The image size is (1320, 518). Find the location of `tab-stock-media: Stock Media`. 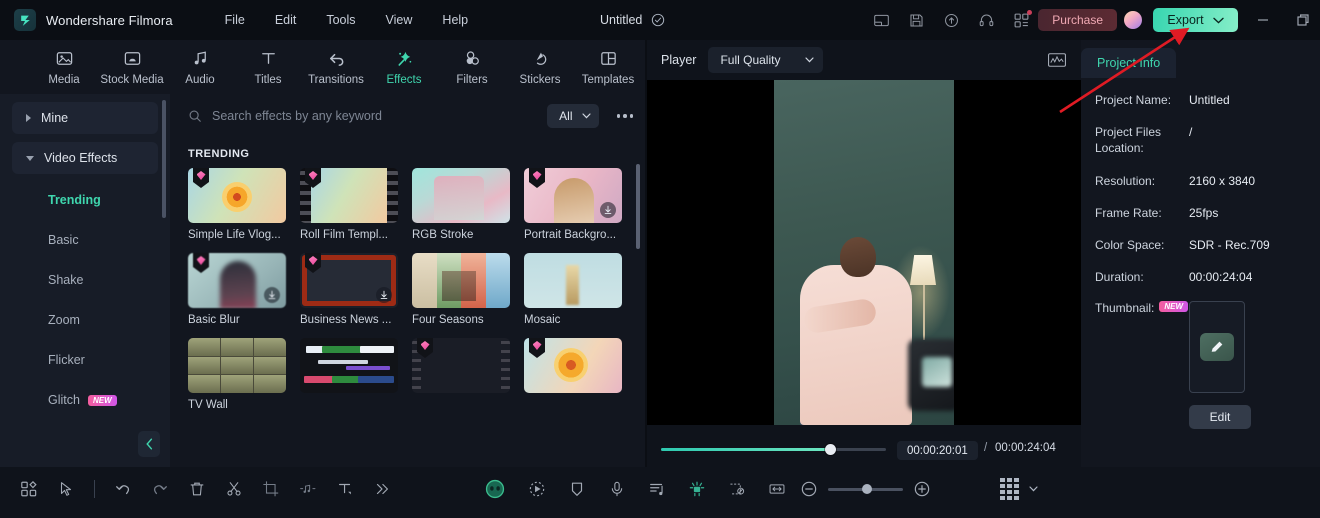

tab-stock-media: Stock Media is located at coordinates (132, 67).